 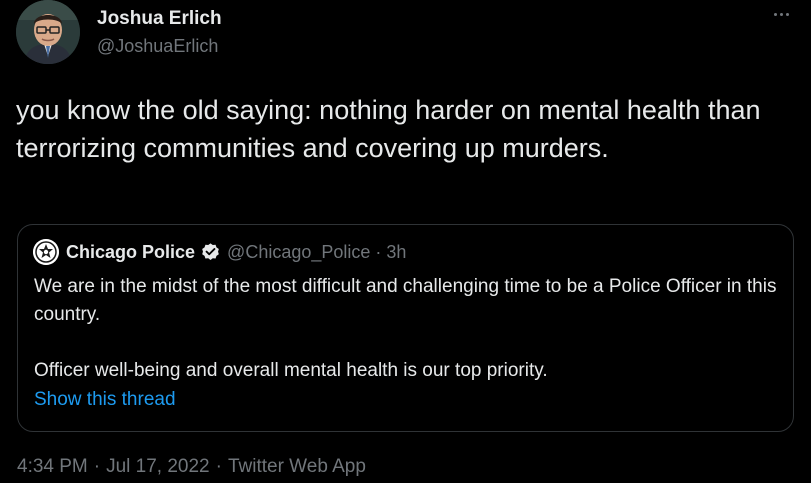 What do you see at coordinates (159, 19) in the screenshot?
I see `author-name: Joshua Erlich` at bounding box center [159, 19].